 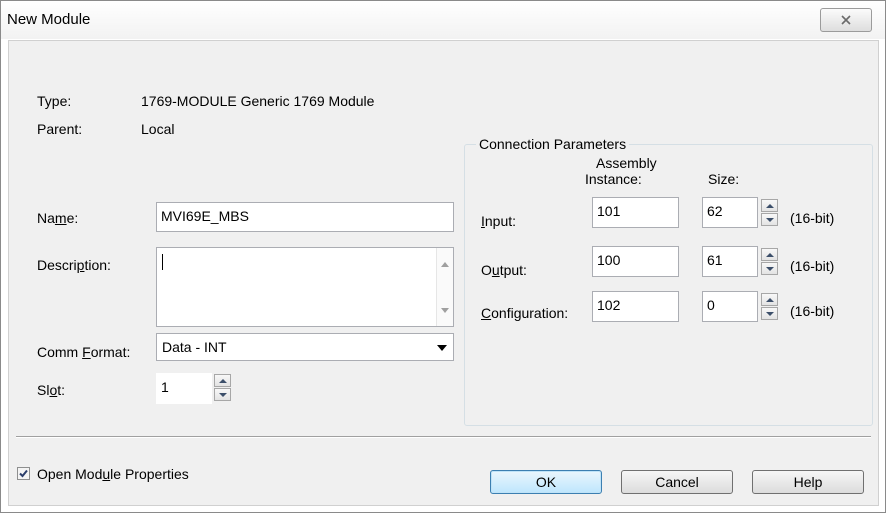 I want to click on comm-format-value: Data - INT, so click(x=194, y=347).